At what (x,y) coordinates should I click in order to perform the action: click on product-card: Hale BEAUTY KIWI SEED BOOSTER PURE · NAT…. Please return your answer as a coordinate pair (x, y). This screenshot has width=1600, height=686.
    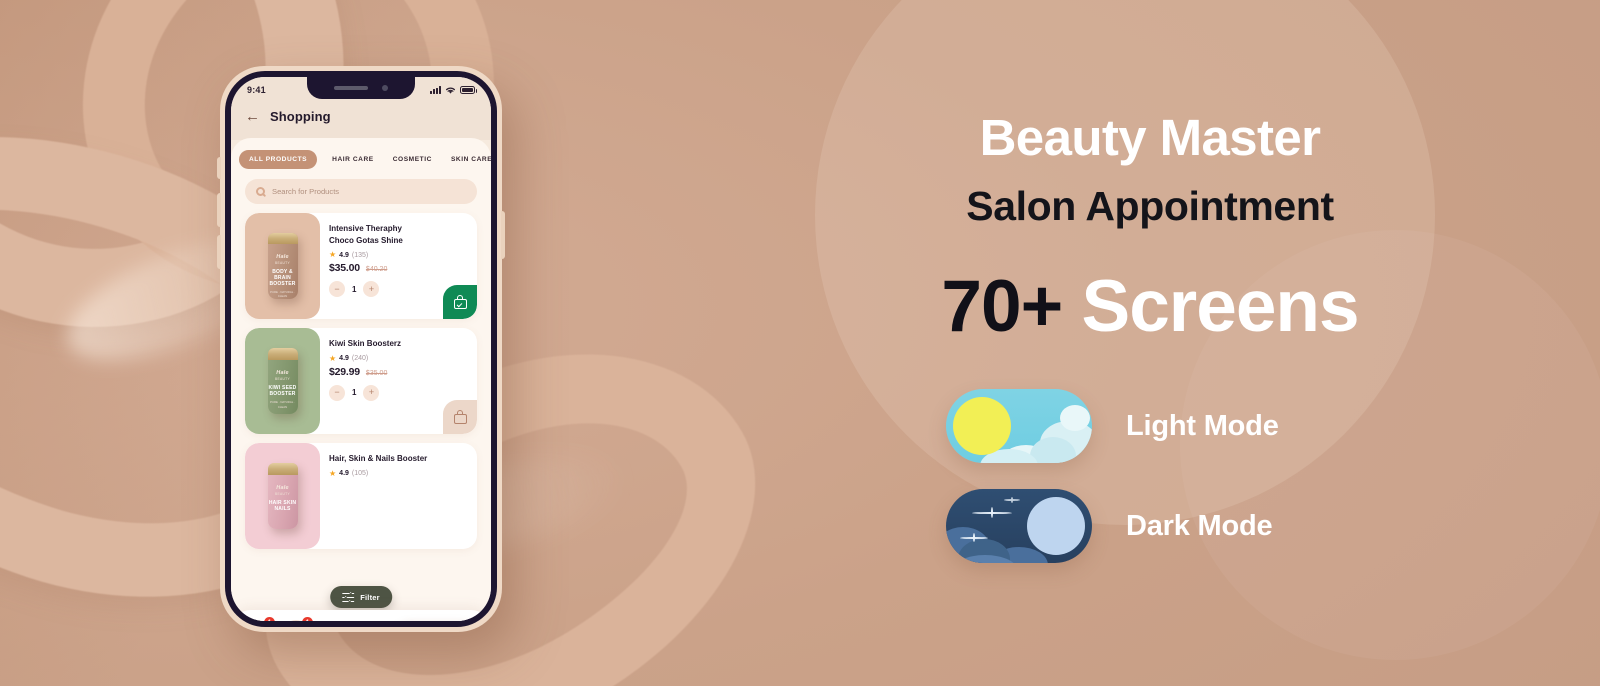
    Looking at the image, I should click on (361, 381).